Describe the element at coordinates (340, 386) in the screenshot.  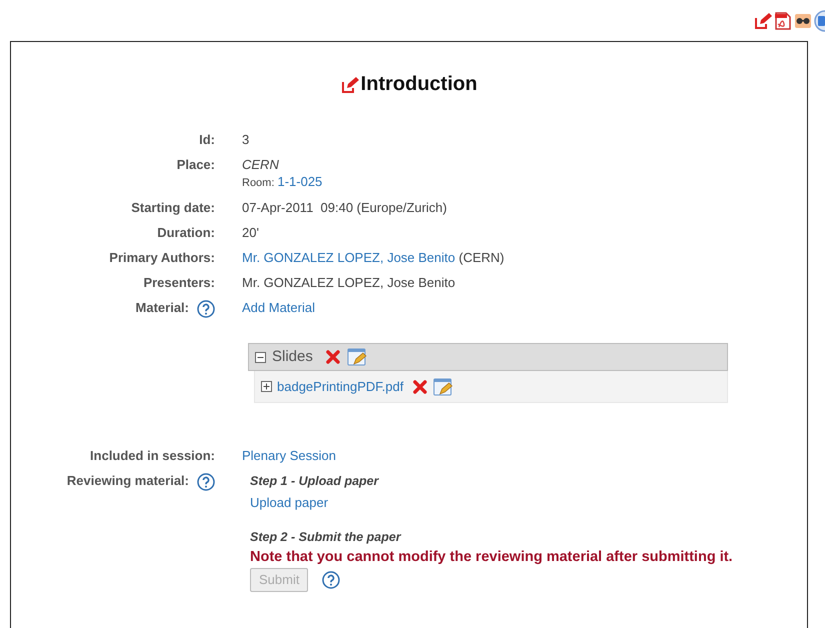
I see `file-link: badgePrintingPDF.pdf` at that location.